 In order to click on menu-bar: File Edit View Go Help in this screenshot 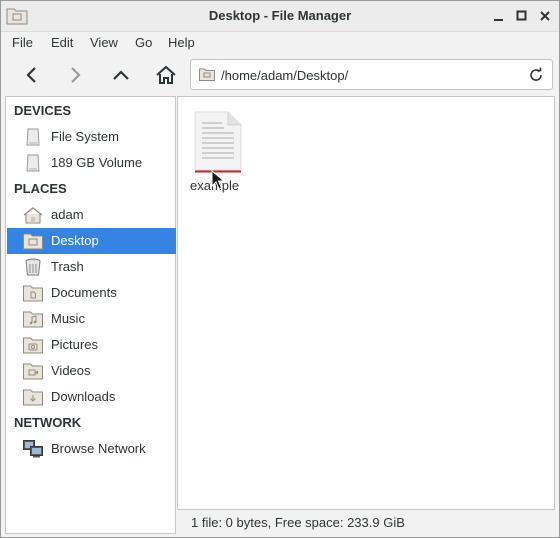, I will do `click(280, 43)`.